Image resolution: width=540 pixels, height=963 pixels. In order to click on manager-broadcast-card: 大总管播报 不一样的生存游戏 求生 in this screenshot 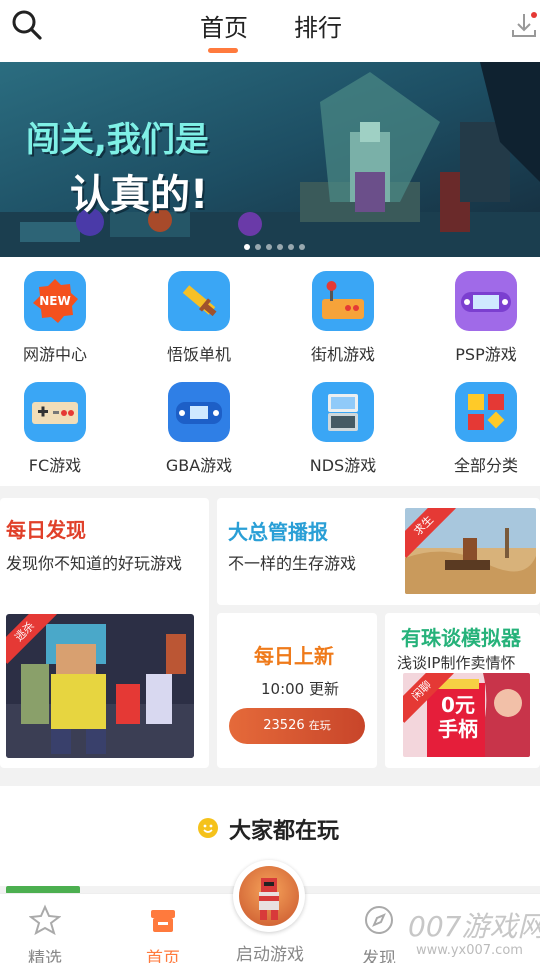, I will do `click(378, 551)`.